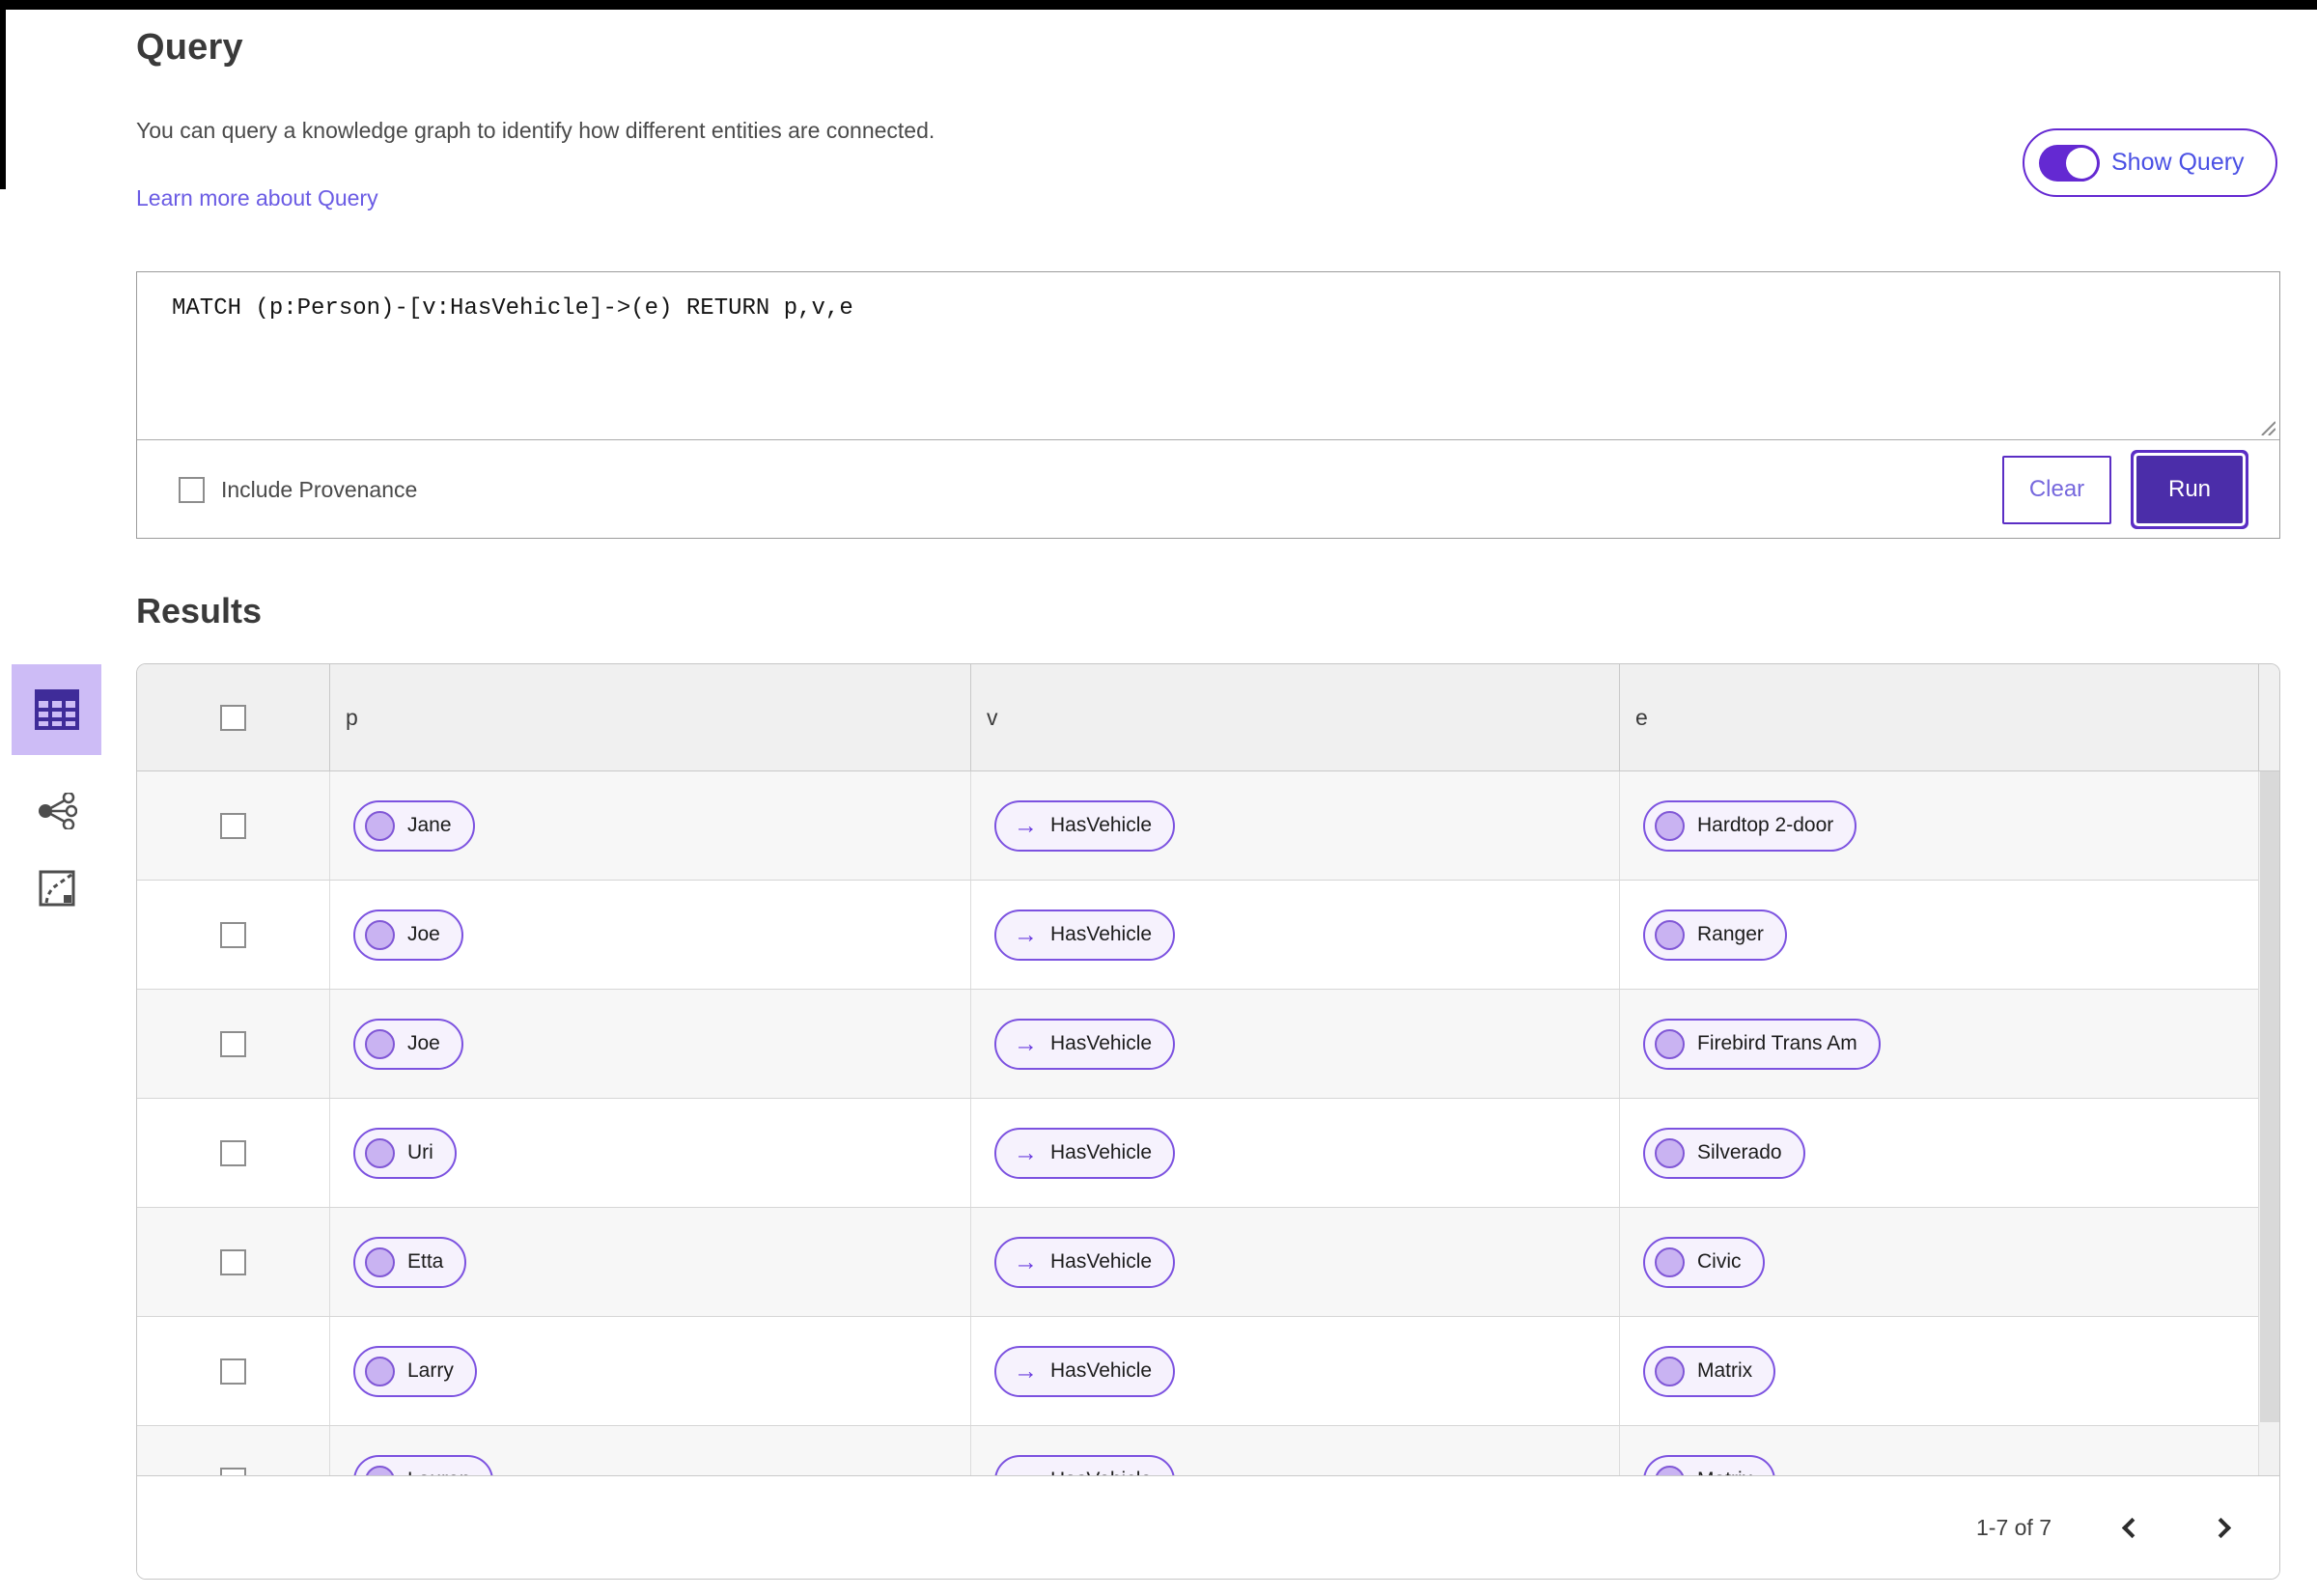 This screenshot has width=2317, height=1596. What do you see at coordinates (1208, 826) in the screenshot?
I see `table-row: Jane → HasVehicle Hardtop 2-door` at bounding box center [1208, 826].